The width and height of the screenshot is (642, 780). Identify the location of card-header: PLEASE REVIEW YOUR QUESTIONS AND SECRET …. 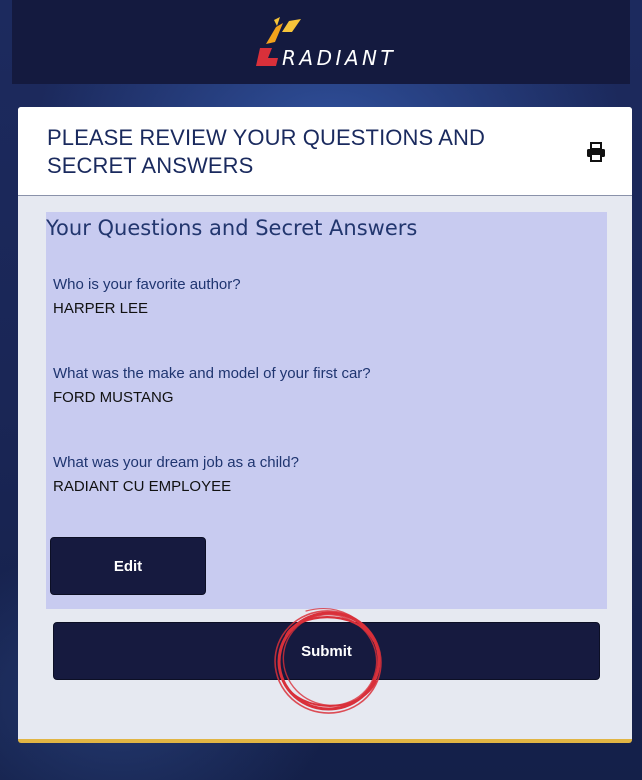
(325, 151).